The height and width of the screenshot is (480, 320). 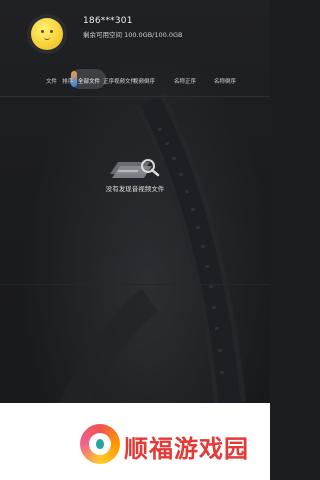 I want to click on tab-name-asc: 名称正序, so click(x=185, y=81).